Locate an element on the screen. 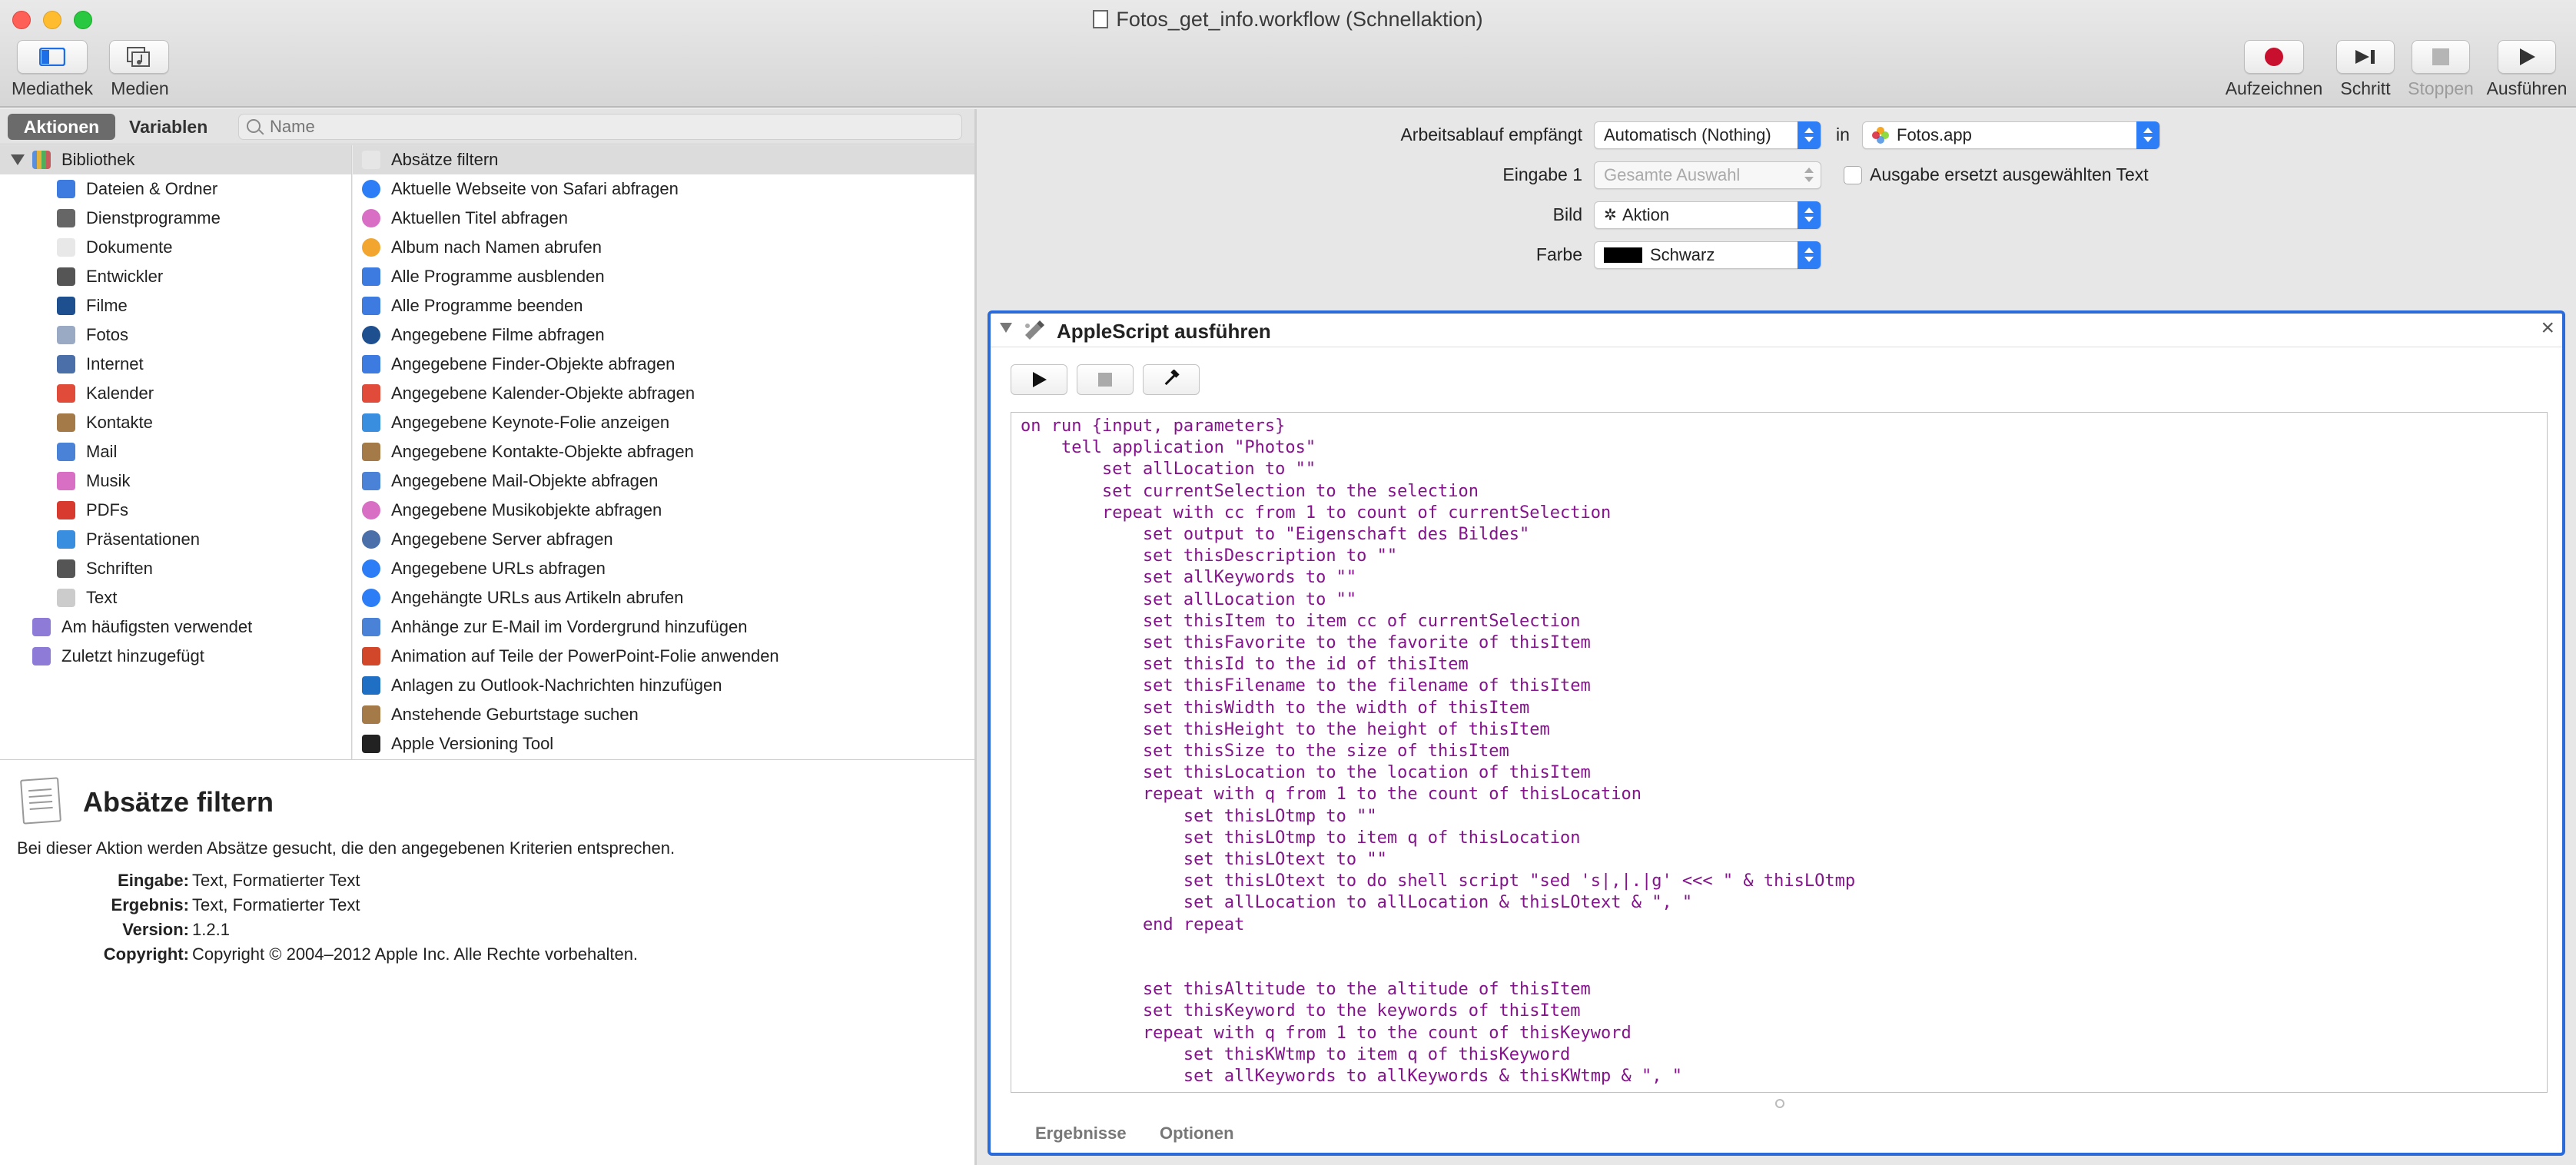  action-item: Angegebene Finder-Objekte abfragen is located at coordinates (663, 364).